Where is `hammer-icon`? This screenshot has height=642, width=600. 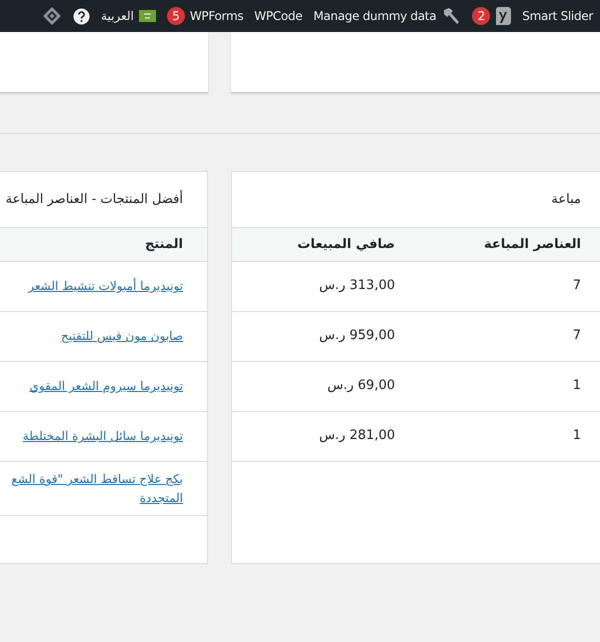 hammer-icon is located at coordinates (451, 16).